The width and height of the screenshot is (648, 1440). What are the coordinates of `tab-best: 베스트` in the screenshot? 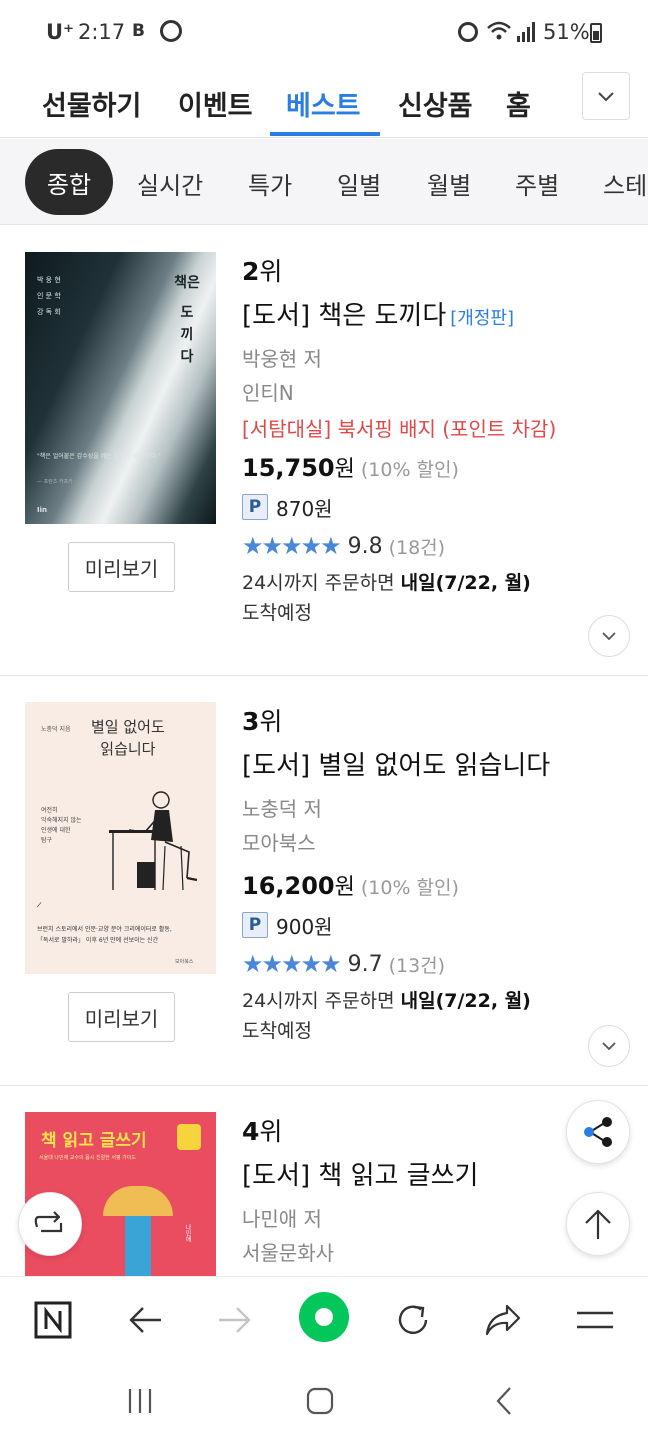 It's located at (323, 103).